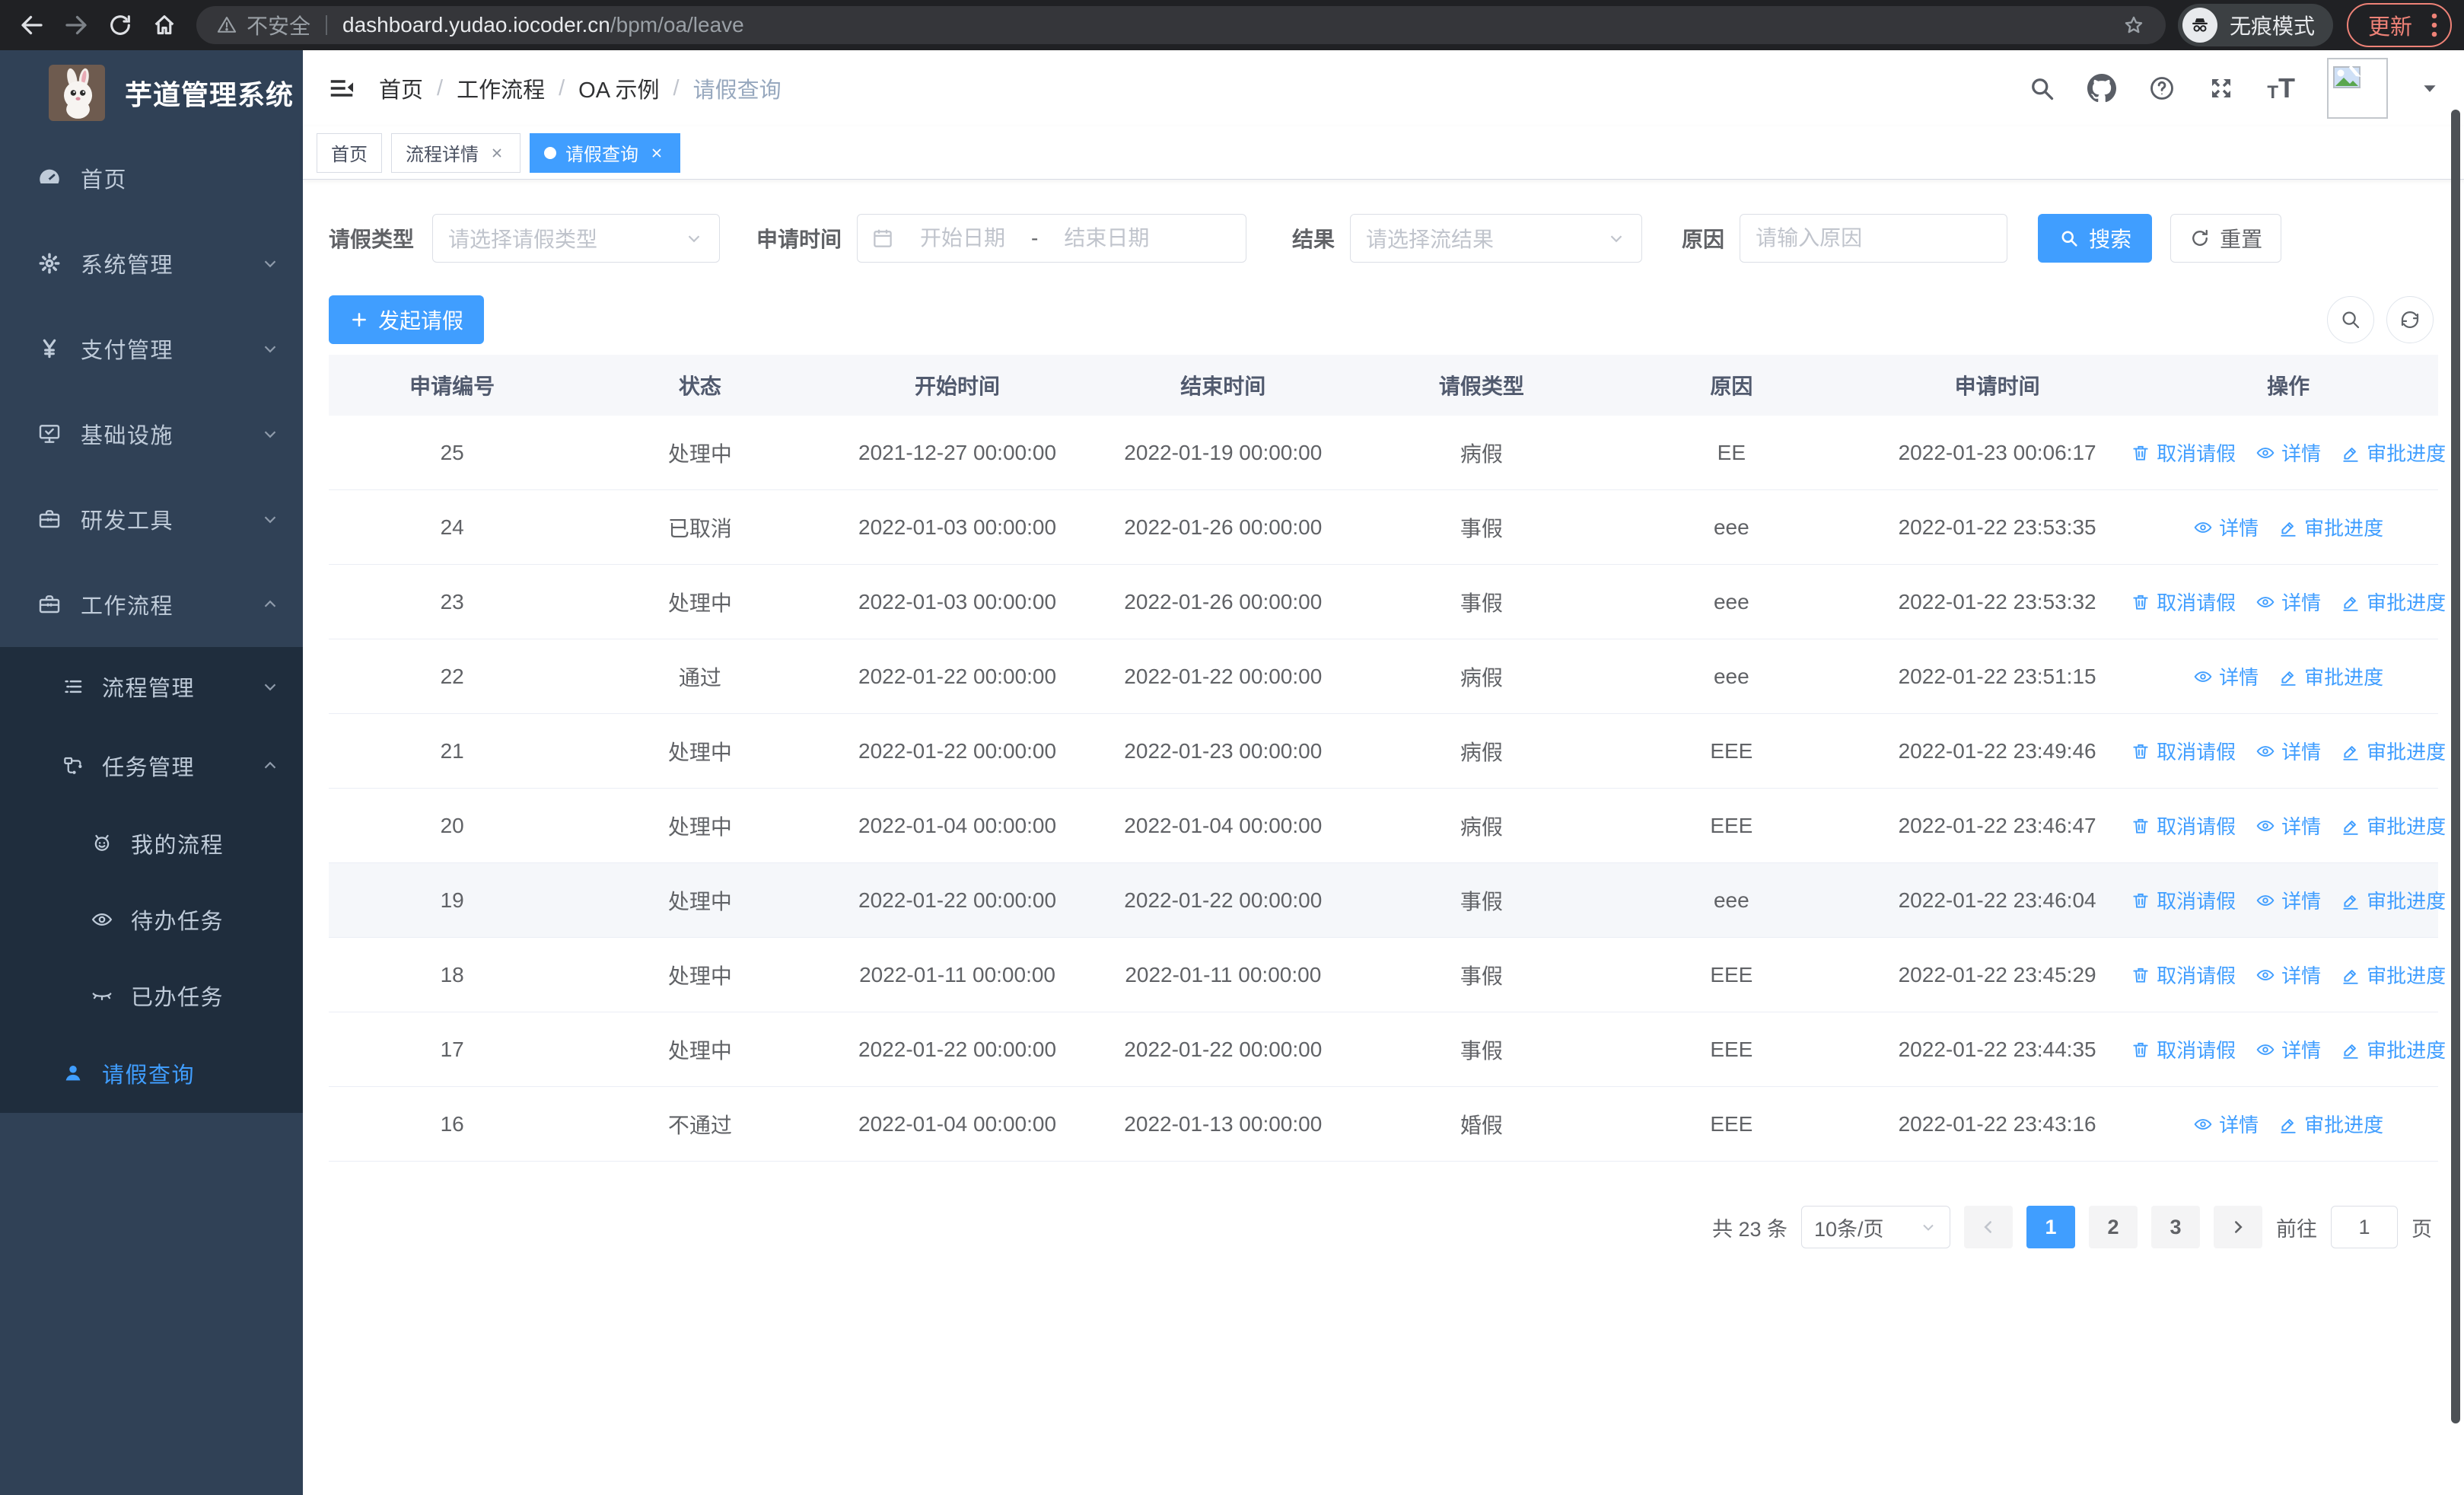  What do you see at coordinates (349, 152) in the screenshot?
I see `tag-home: 首页` at bounding box center [349, 152].